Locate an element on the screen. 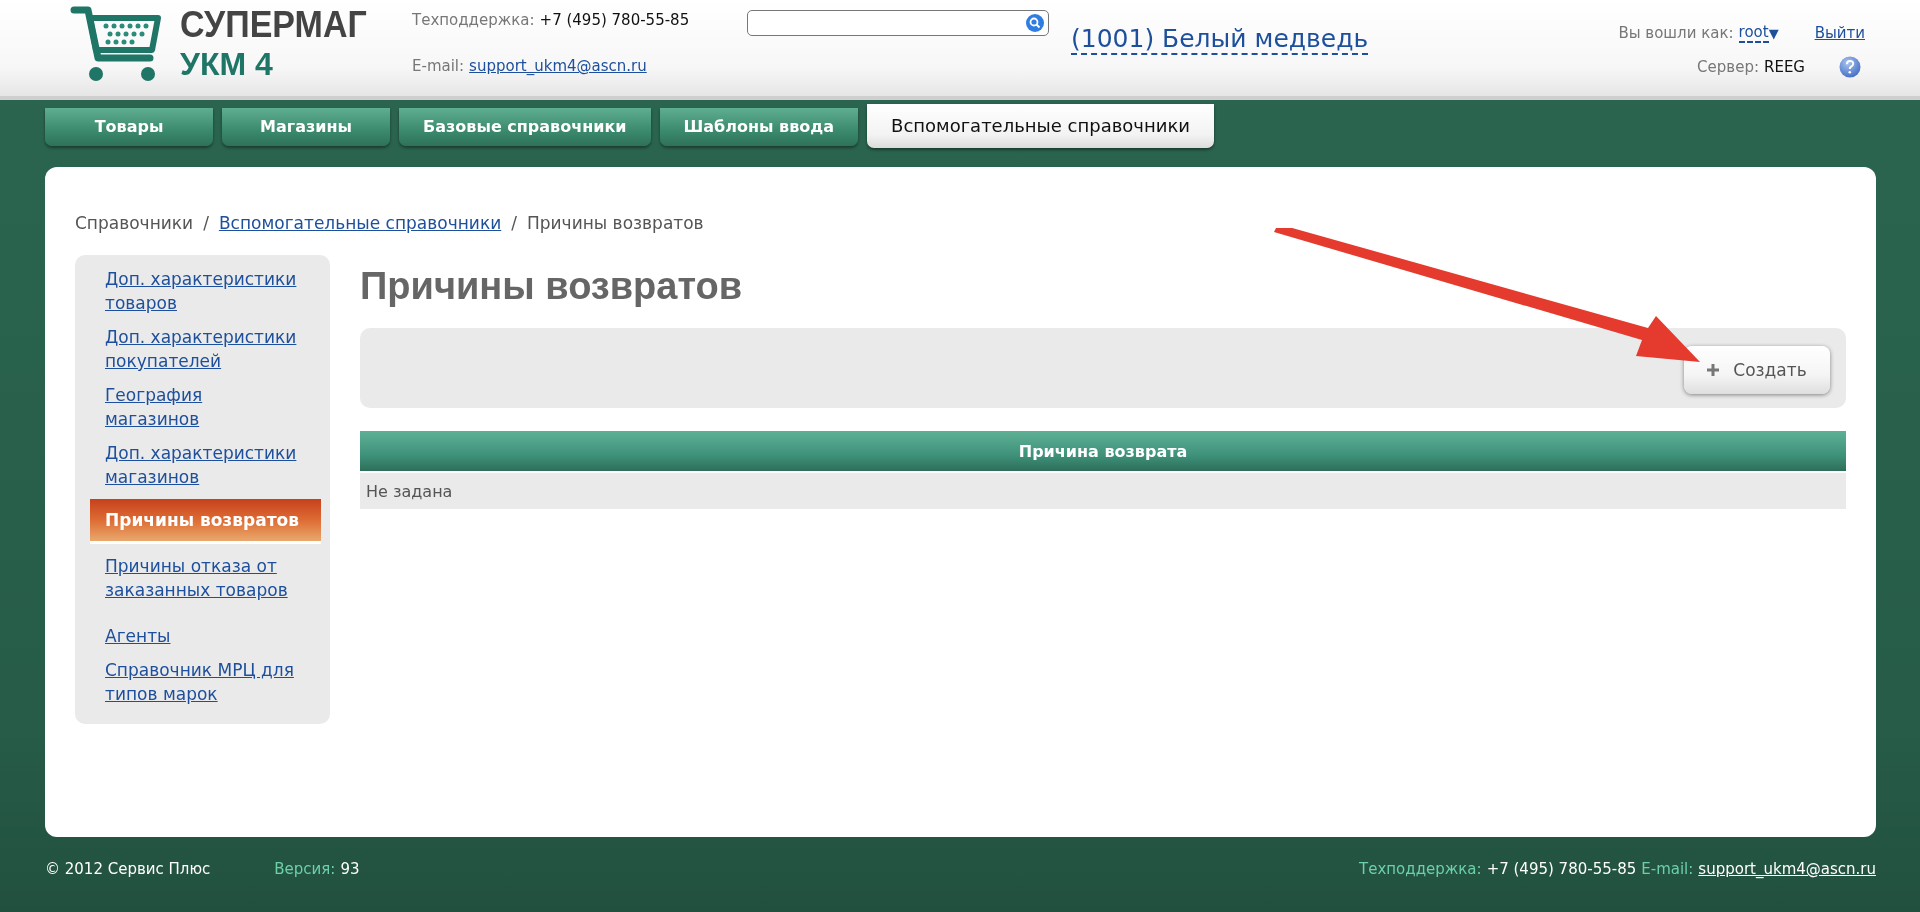 The width and height of the screenshot is (1920, 912). sidebar-item: Справочник МРЦ для типов марок is located at coordinates (194, 682).